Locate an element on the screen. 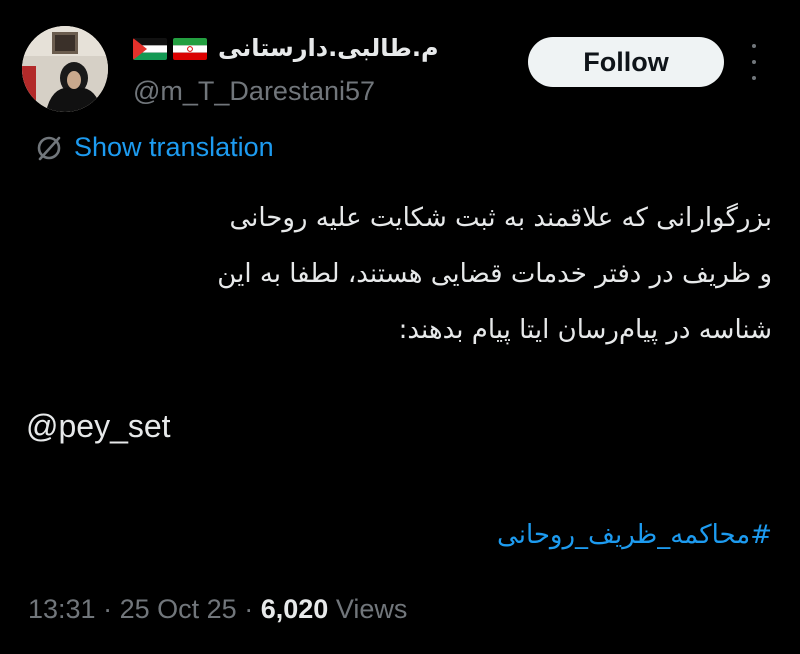 This screenshot has width=800, height=654. palestine-flag-icon is located at coordinates (150, 49).